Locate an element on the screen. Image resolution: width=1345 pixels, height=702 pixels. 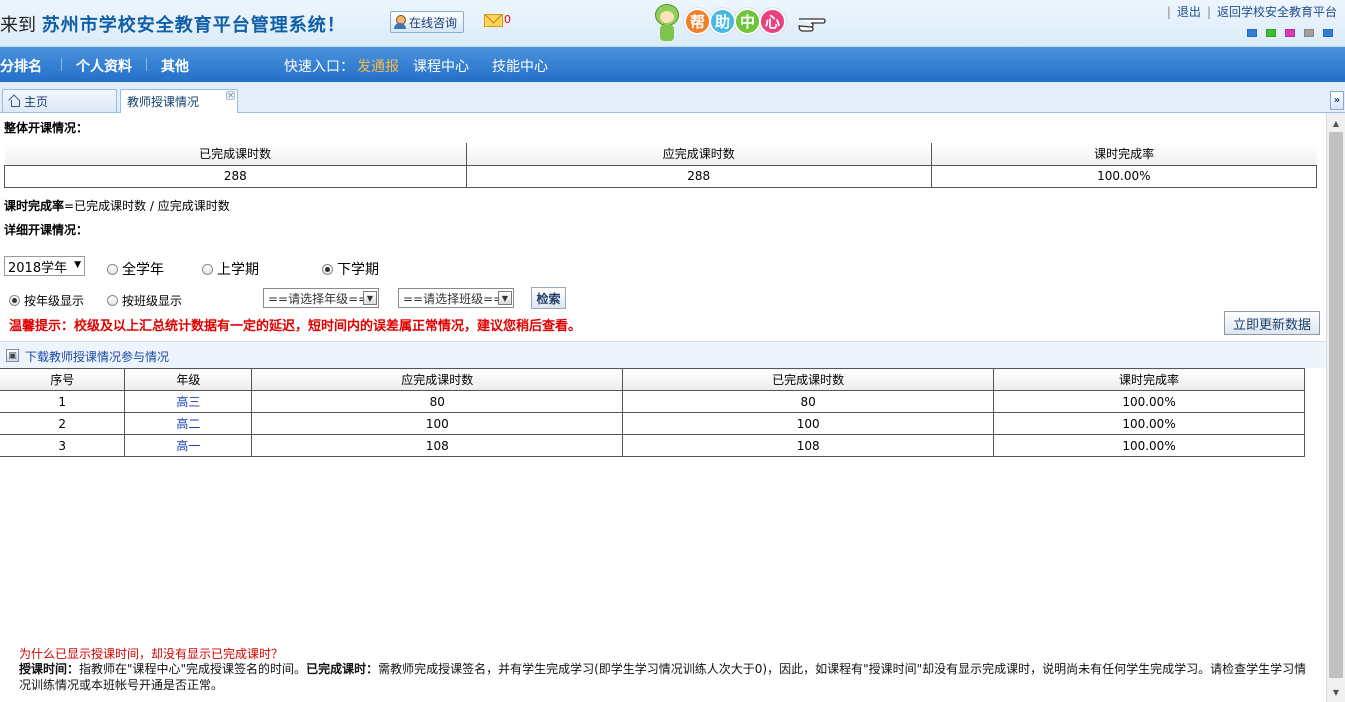
radio-first-semester: 上学期 is located at coordinates (230, 269).